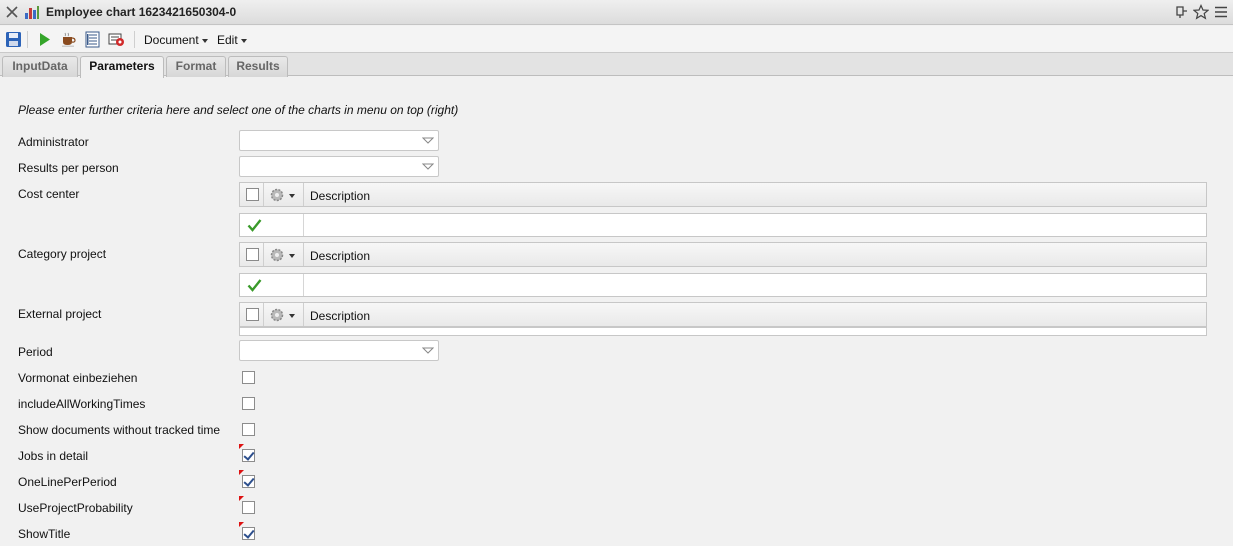 The image size is (1233, 546). I want to click on include-all-working-times-label: includeAllWorkingTimes, so click(82, 404).